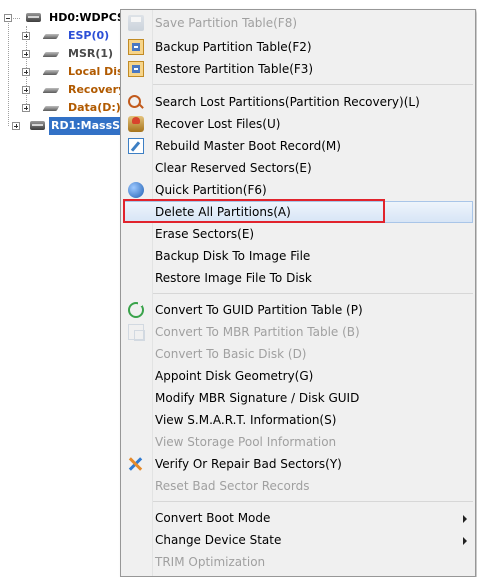 The width and height of the screenshot is (477, 577). Describe the element at coordinates (233, 256) in the screenshot. I see `menu-item-label: Backup Disk To Image File` at that location.